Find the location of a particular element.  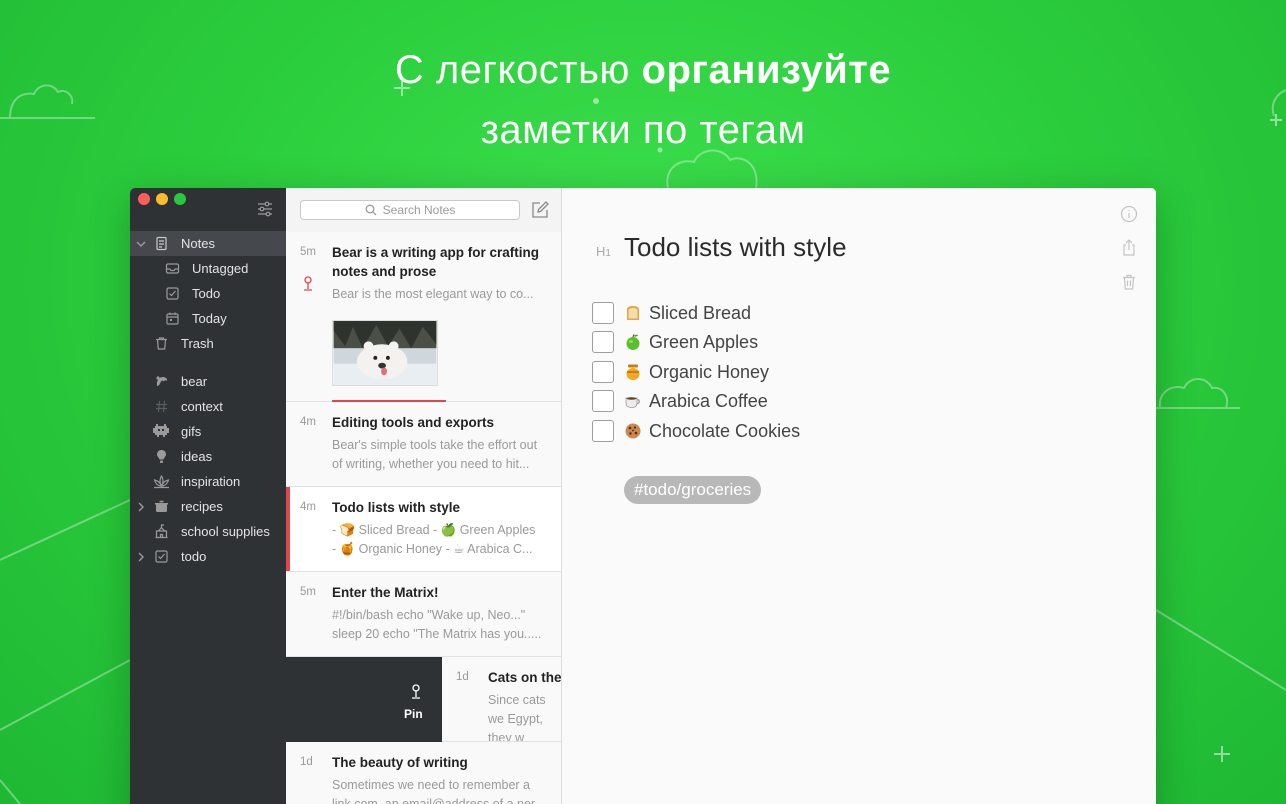

sidebar-item-label: Trash is located at coordinates (197, 343).